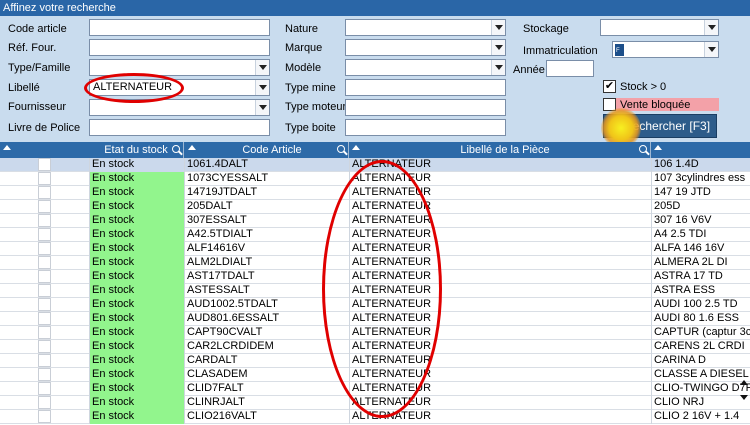 The height and width of the screenshot is (425, 750). What do you see at coordinates (700, 347) in the screenshot?
I see `row-description: CARENS 2L CRDI` at bounding box center [700, 347].